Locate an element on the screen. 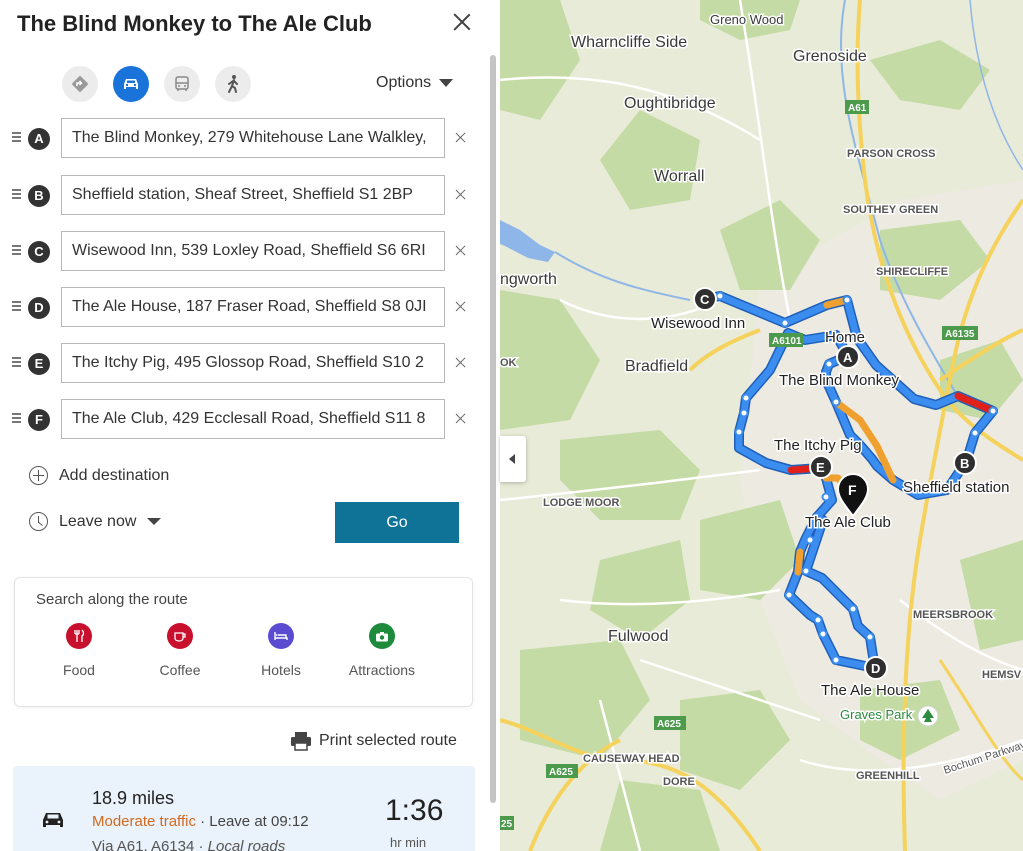 The width and height of the screenshot is (1023, 851). printer-icon is located at coordinates (301, 741).